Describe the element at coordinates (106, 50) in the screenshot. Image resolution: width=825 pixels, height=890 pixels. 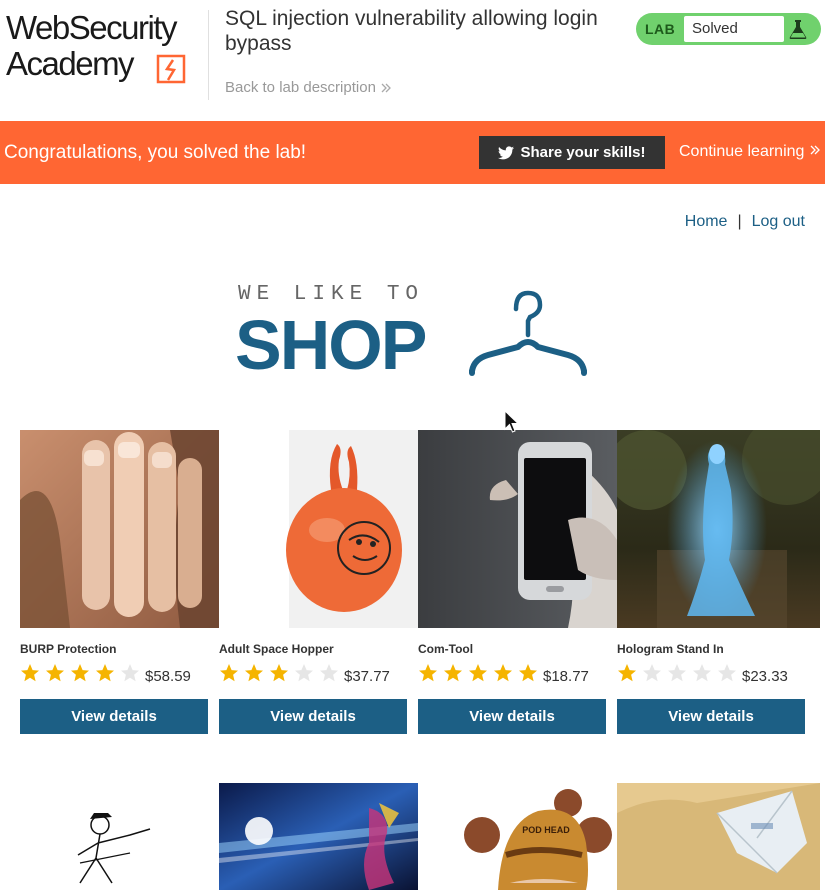
I see `web-security-academy-logo: WebSecurity Academy` at that location.